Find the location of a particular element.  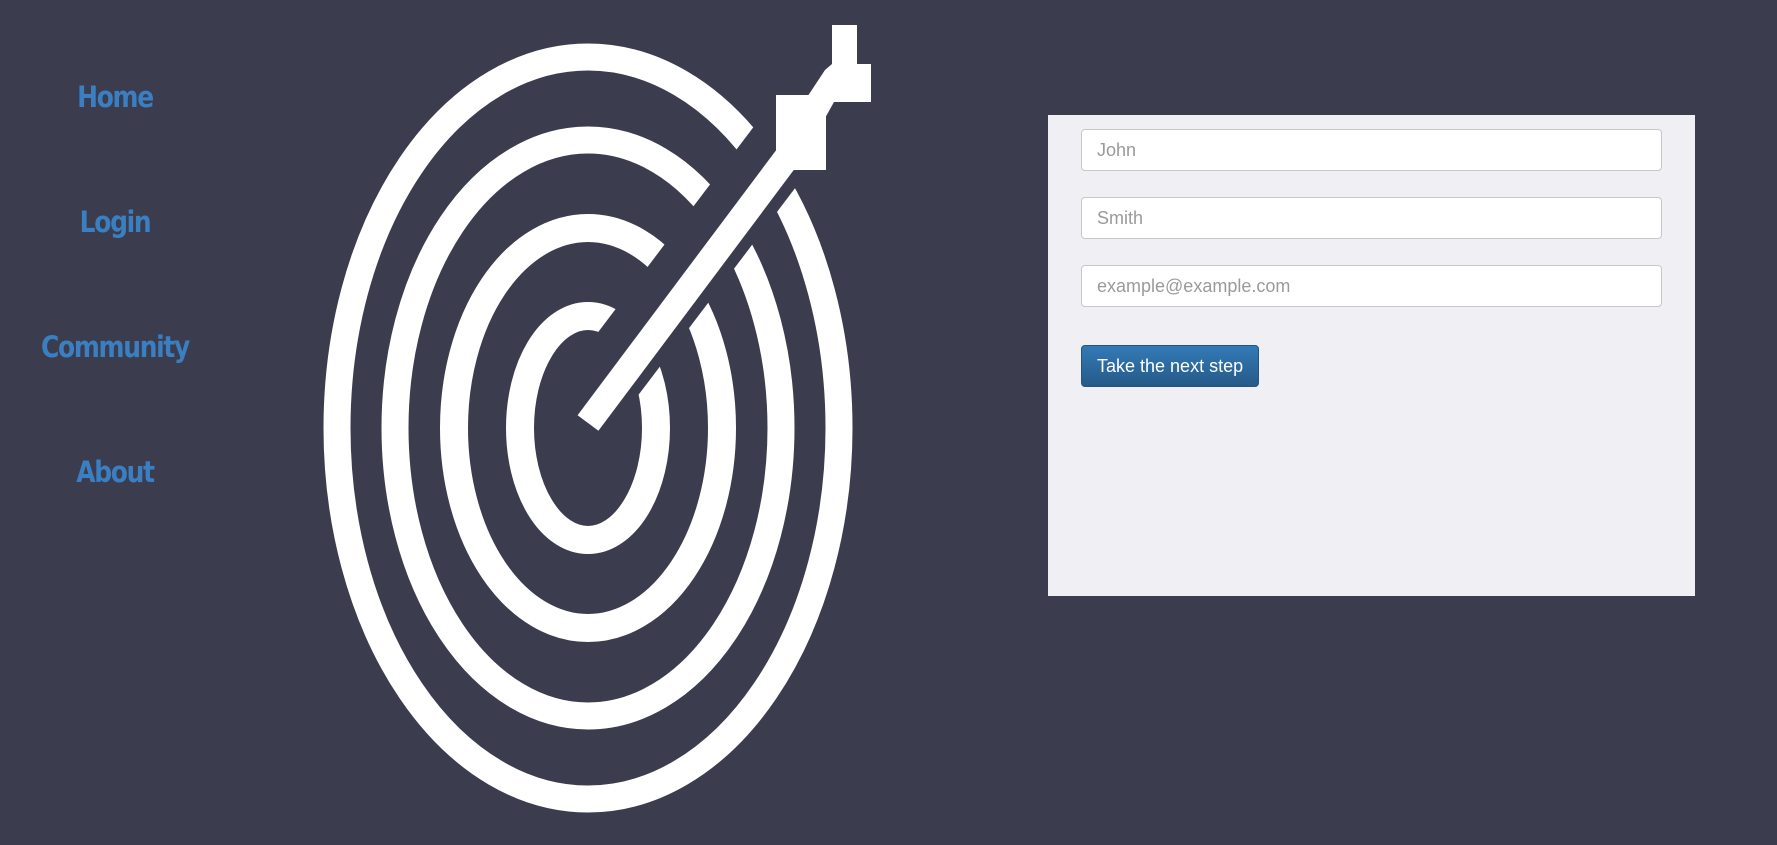

nav-home-link: Home is located at coordinates (115, 97).